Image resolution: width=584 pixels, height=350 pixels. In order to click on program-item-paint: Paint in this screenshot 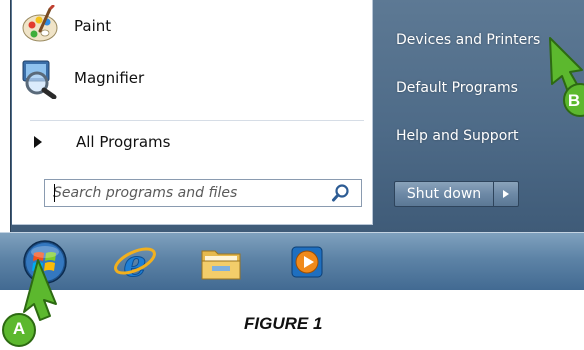, I will do `click(190, 26)`.